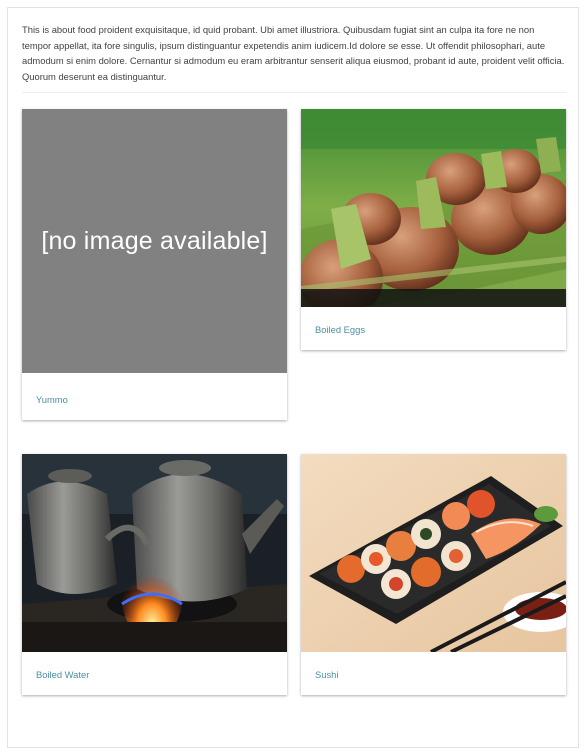 The height and width of the screenshot is (756, 587). I want to click on card-title-link: Sushi, so click(326, 674).